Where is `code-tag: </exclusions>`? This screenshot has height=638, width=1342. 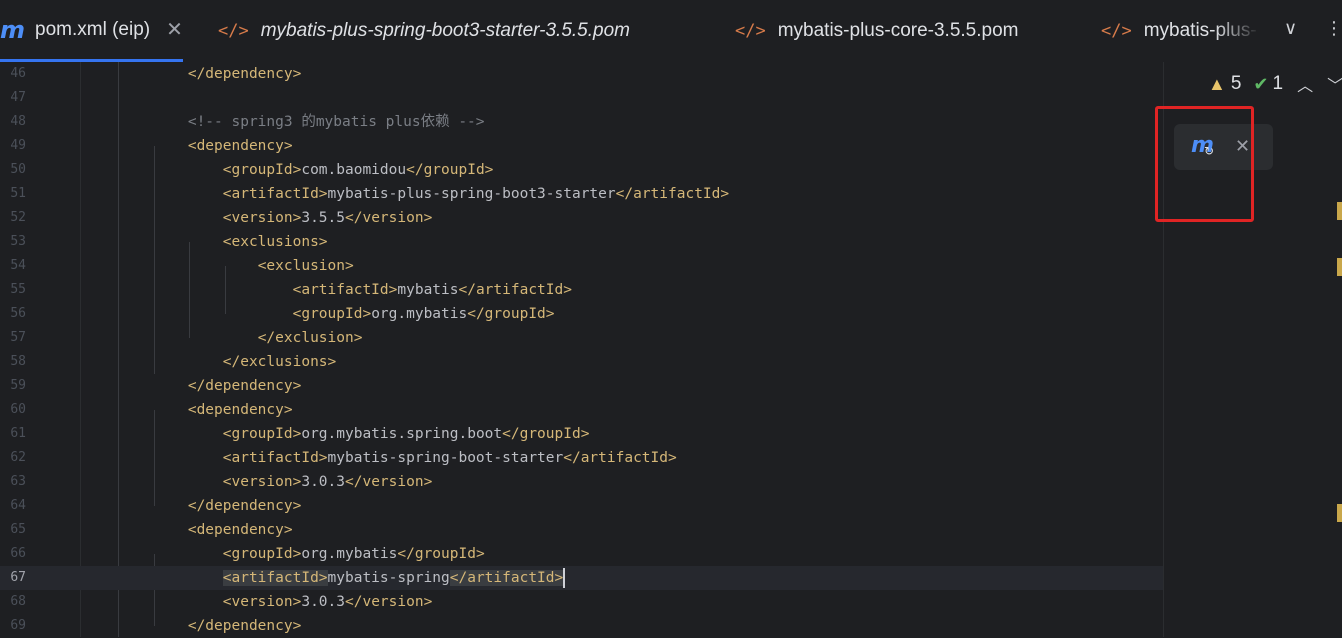
code-tag: </exclusions> is located at coordinates (279, 362).